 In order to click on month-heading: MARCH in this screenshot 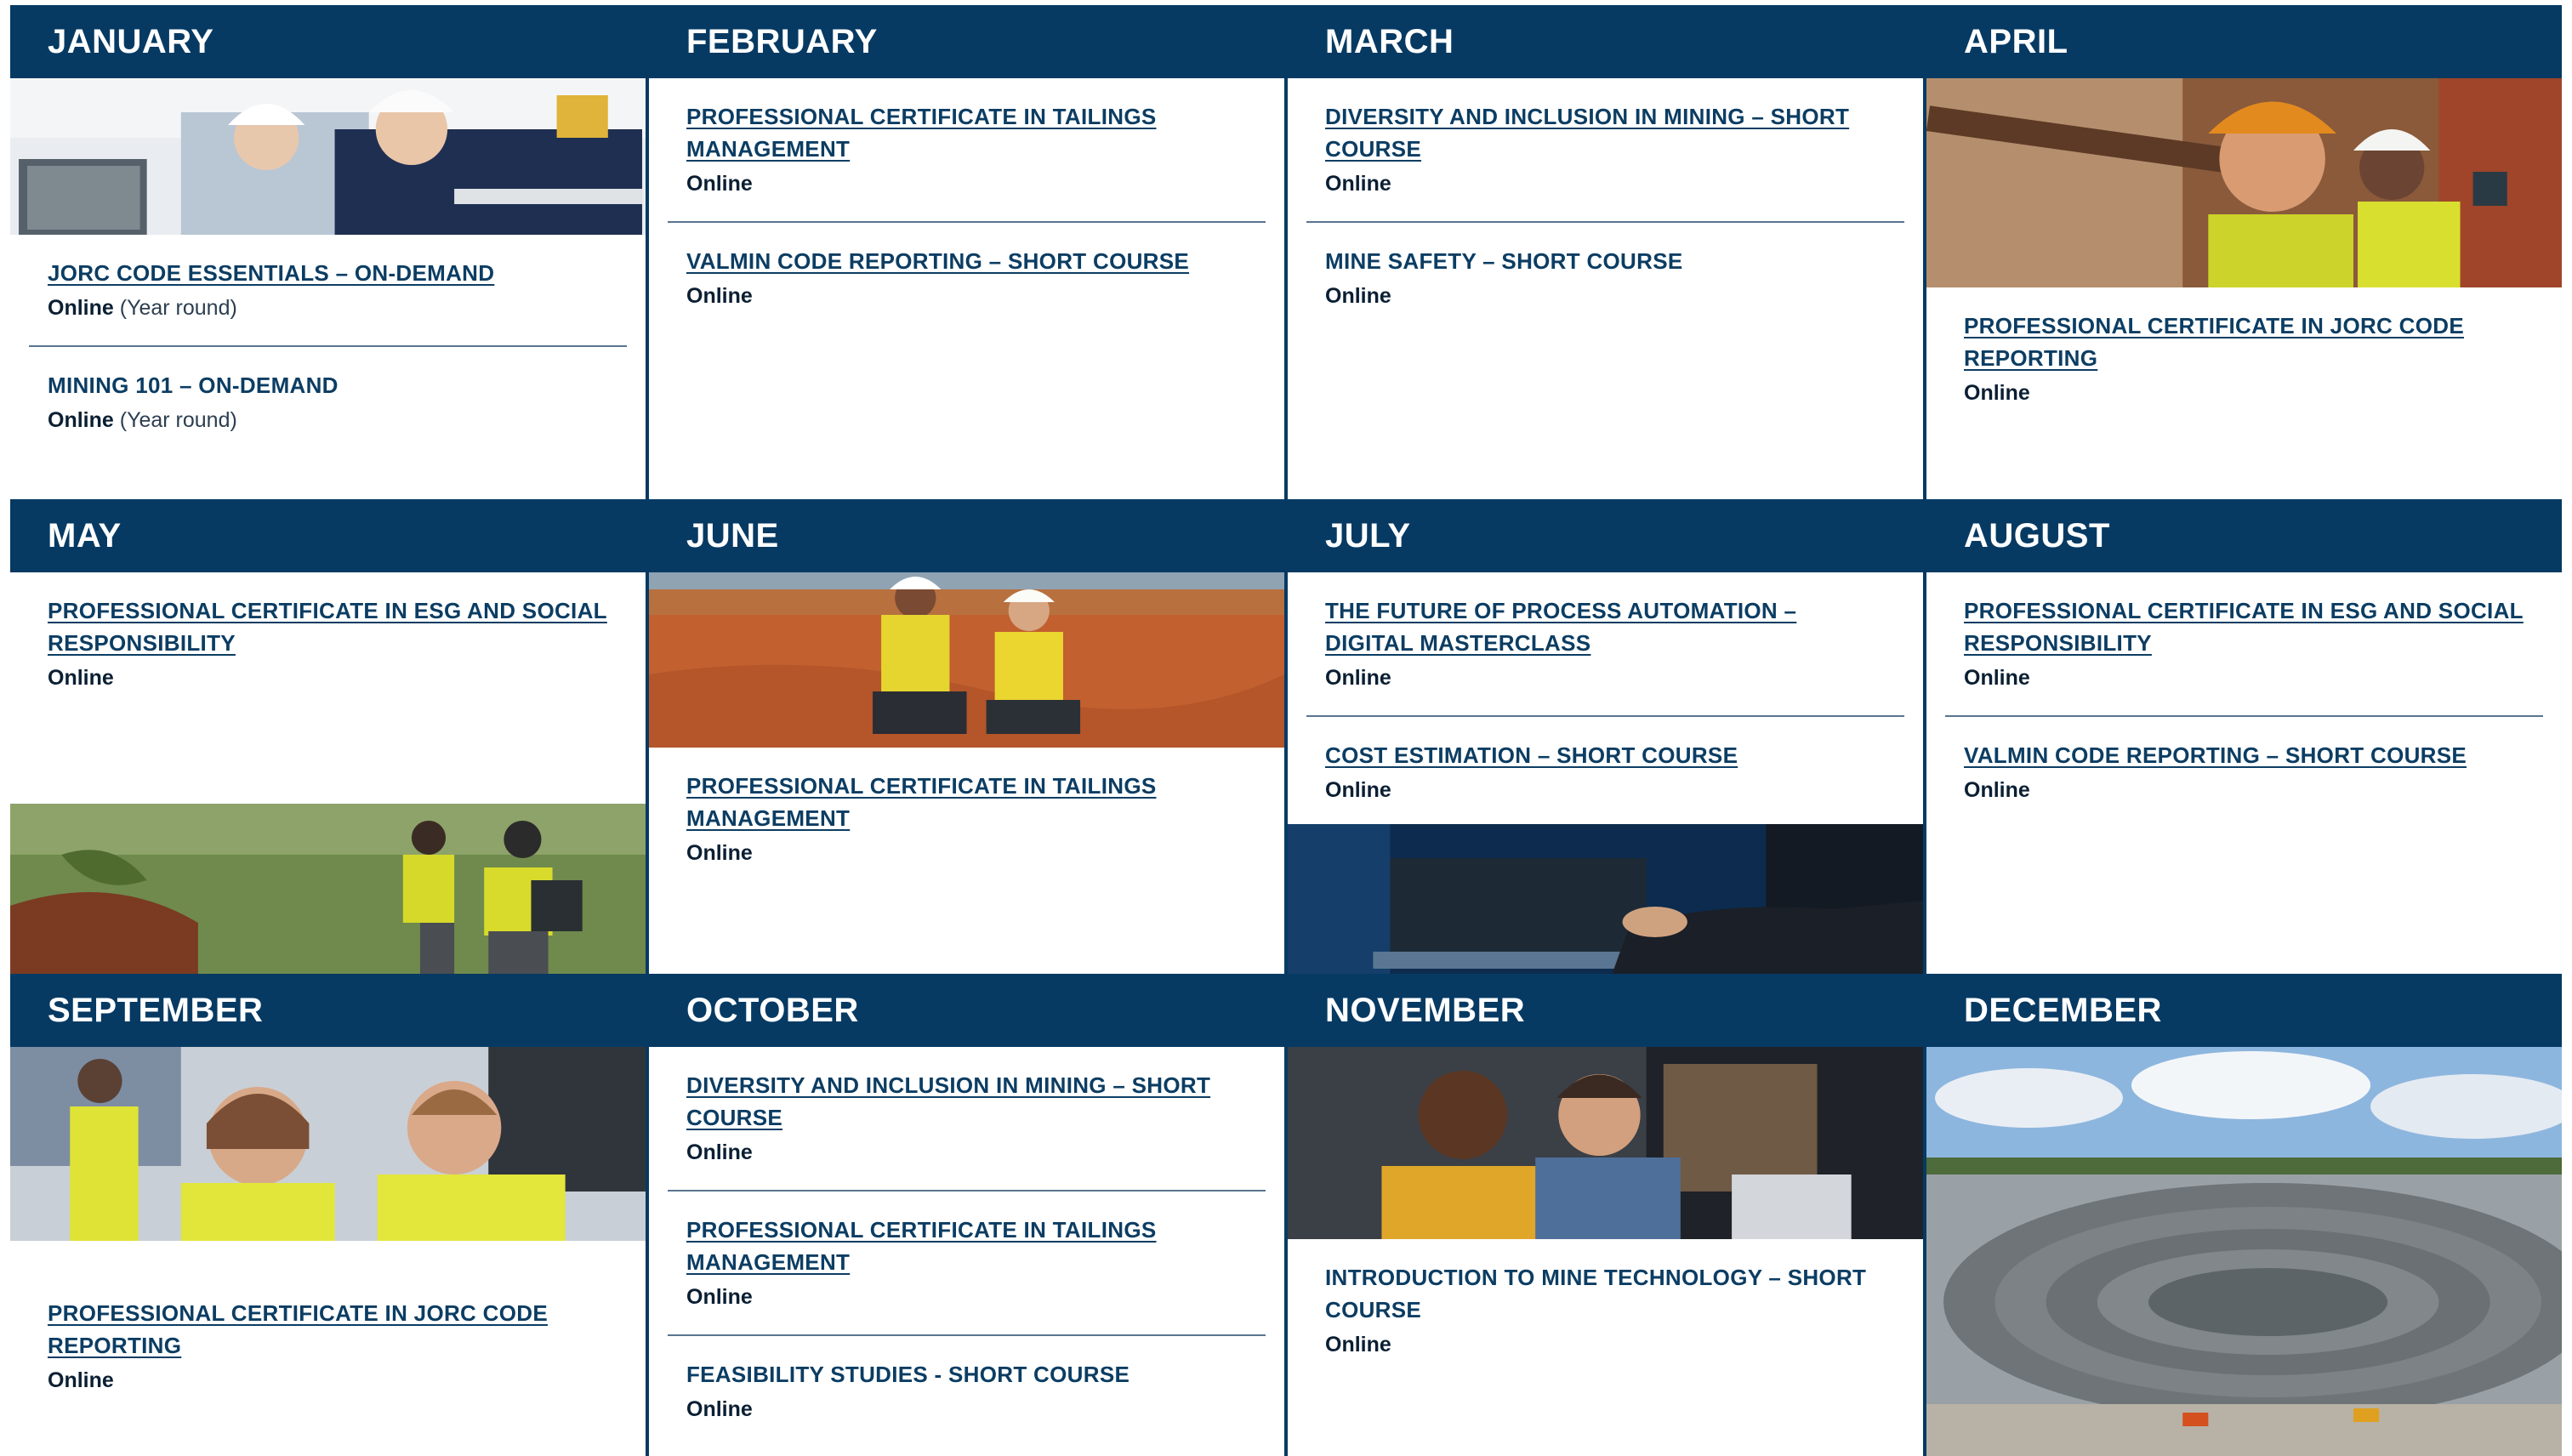, I will do `click(1606, 41)`.